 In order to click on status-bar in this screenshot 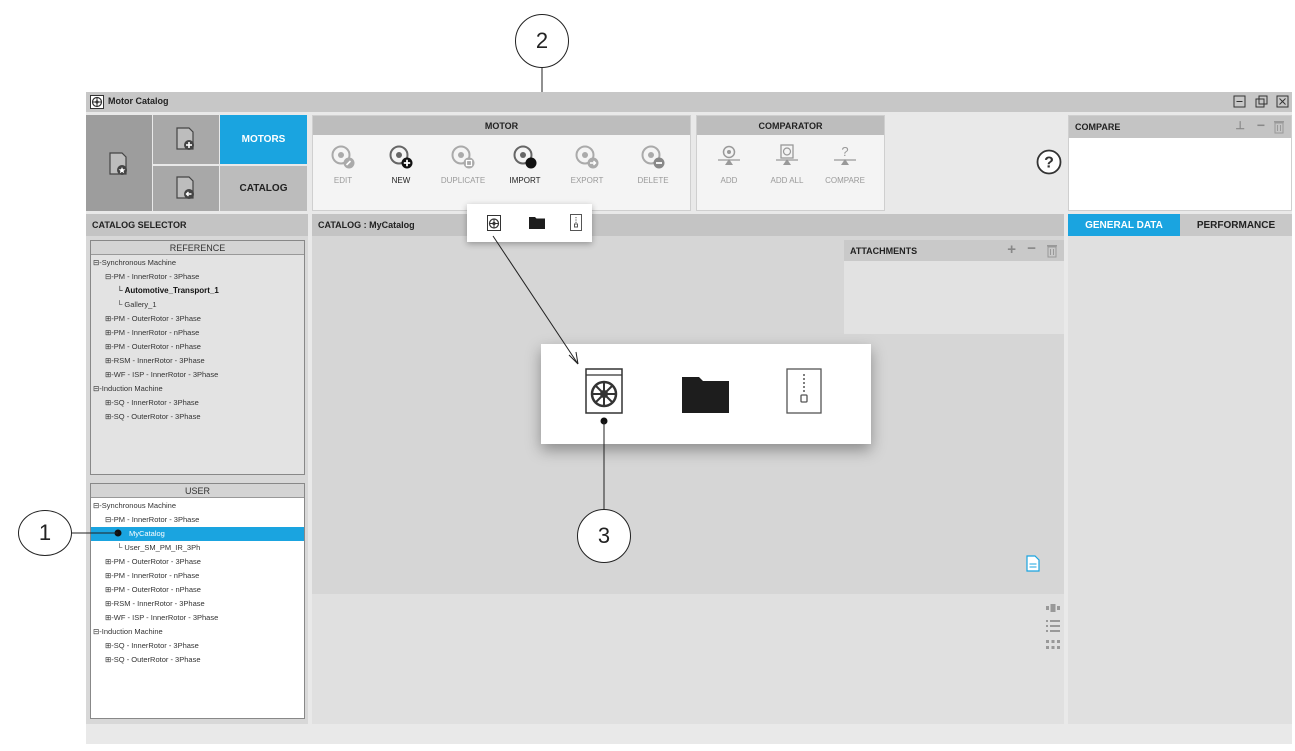, I will do `click(689, 734)`.